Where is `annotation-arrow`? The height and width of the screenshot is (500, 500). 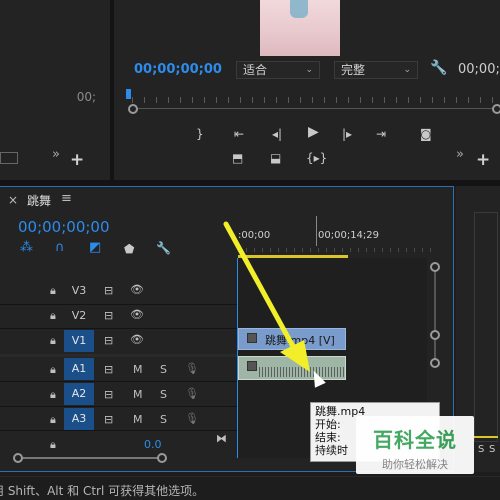
annotation-arrow is located at coordinates (266, 296).